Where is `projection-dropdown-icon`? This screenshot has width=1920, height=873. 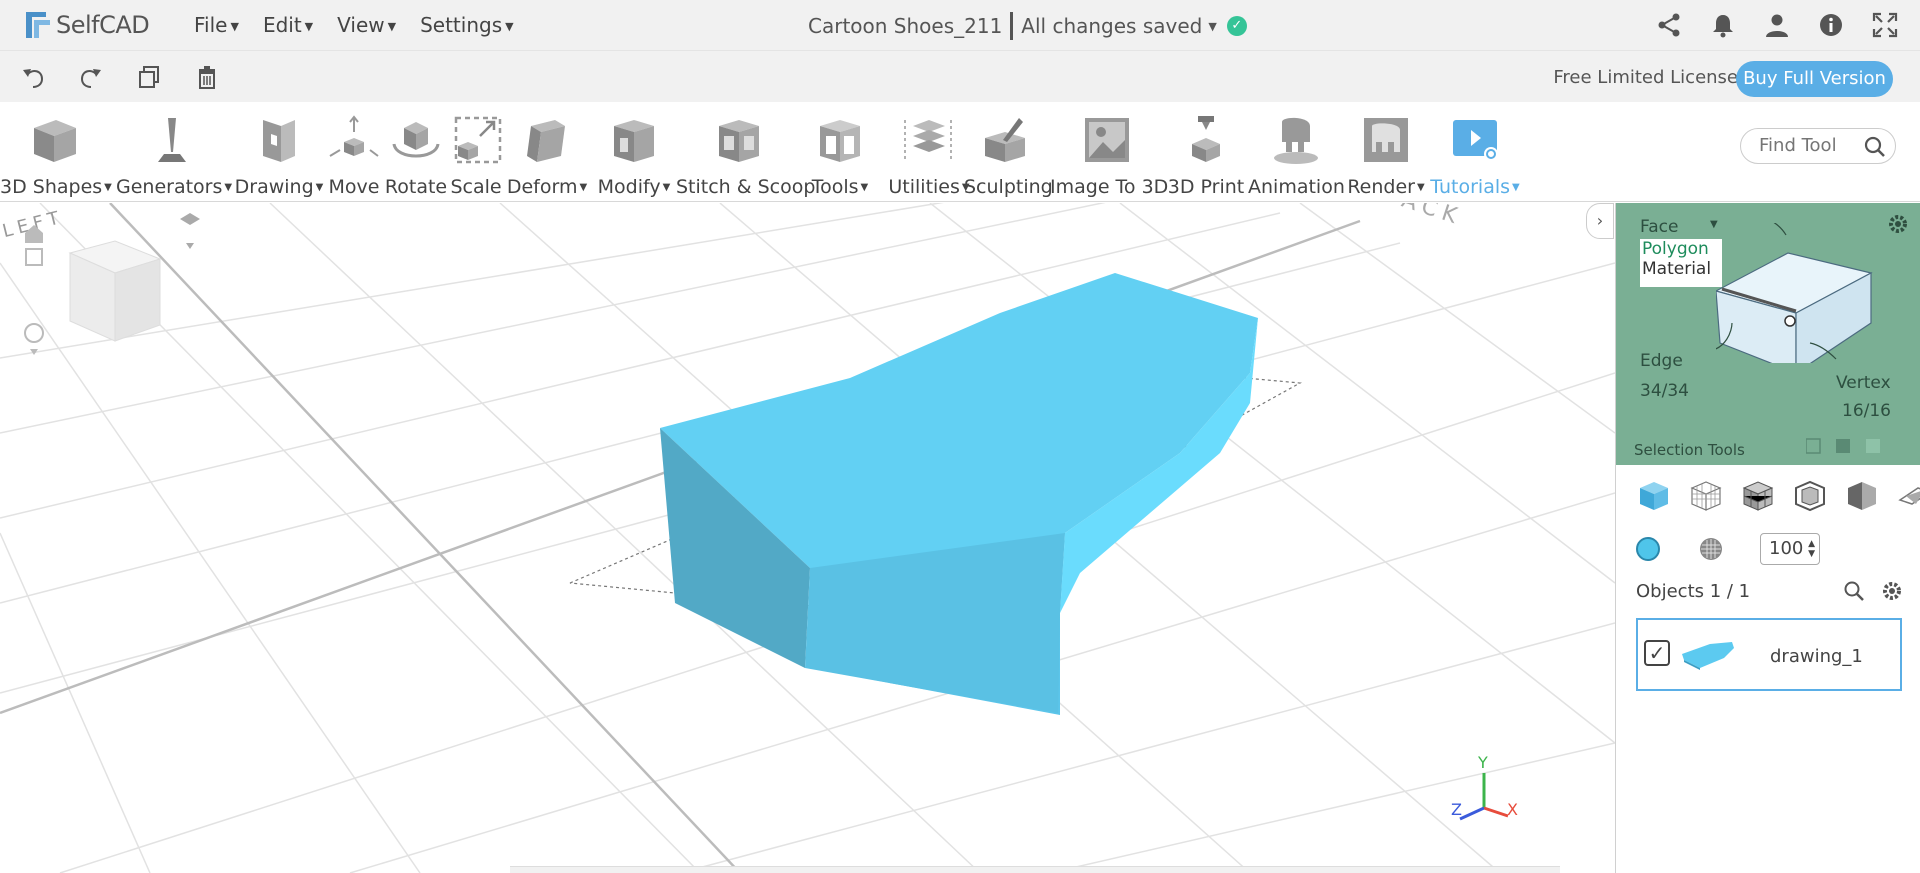
projection-dropdown-icon is located at coordinates (190, 246).